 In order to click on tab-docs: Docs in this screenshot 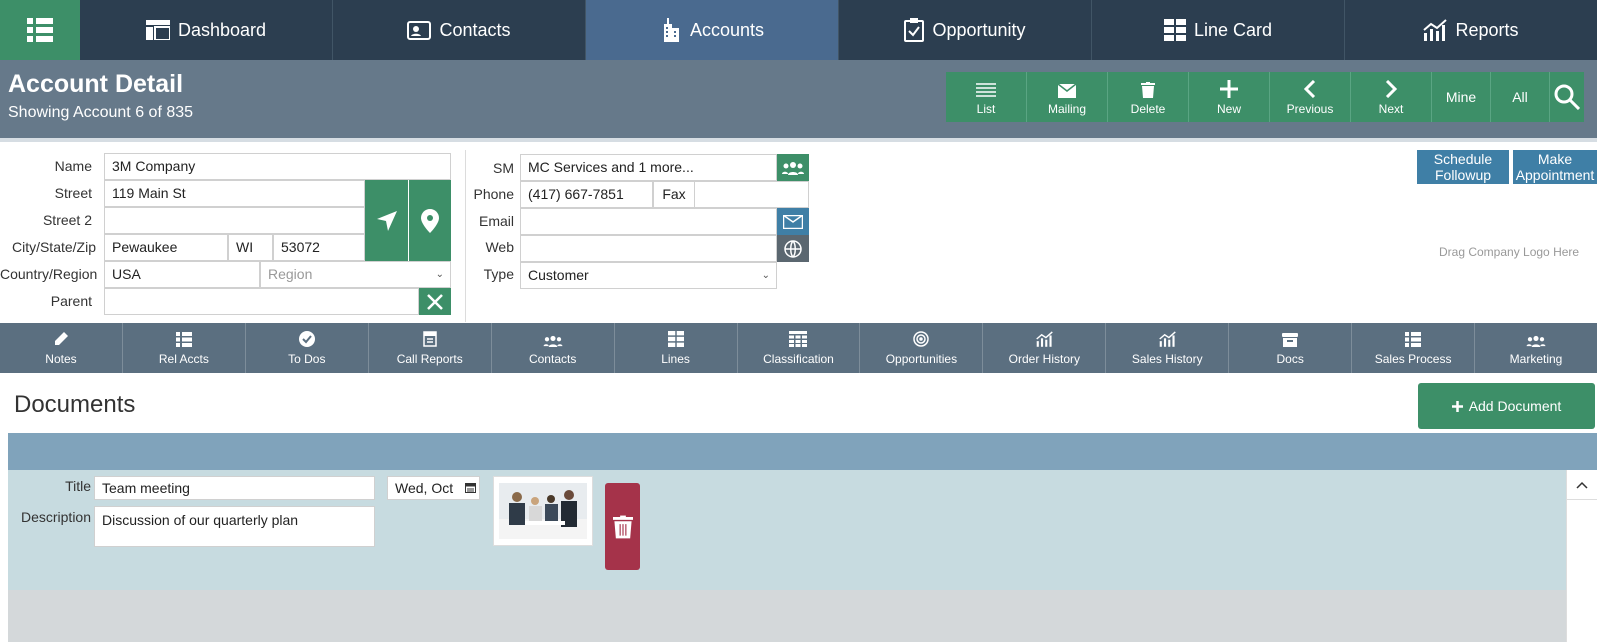, I will do `click(1291, 348)`.